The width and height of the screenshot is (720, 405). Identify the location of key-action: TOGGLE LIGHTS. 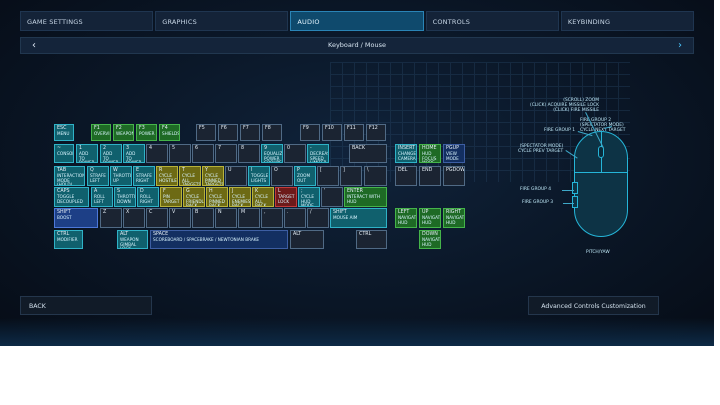
(260, 178).